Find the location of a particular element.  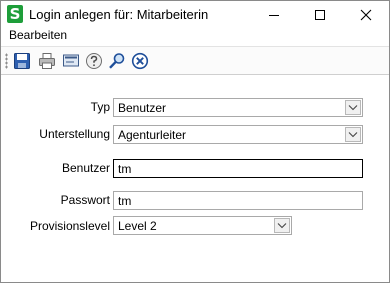

minimize-icon is located at coordinates (274, 15).